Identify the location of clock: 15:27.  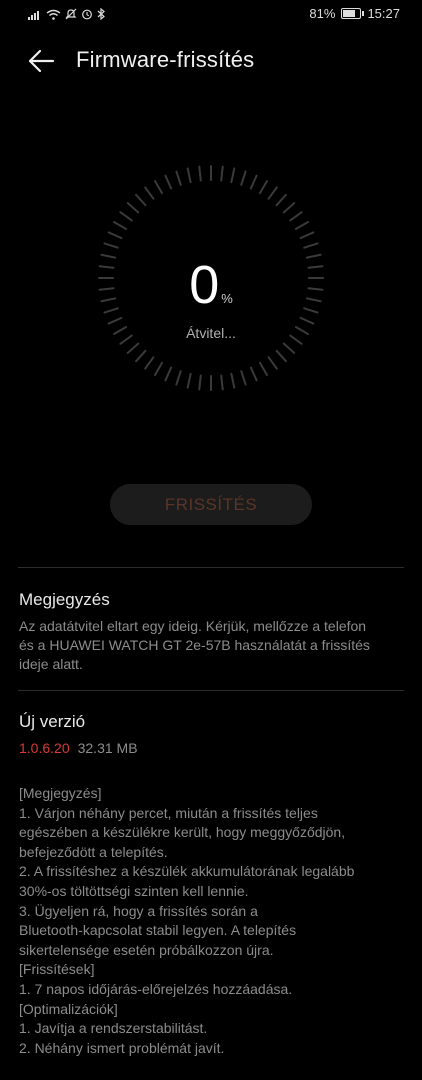
(383, 13).